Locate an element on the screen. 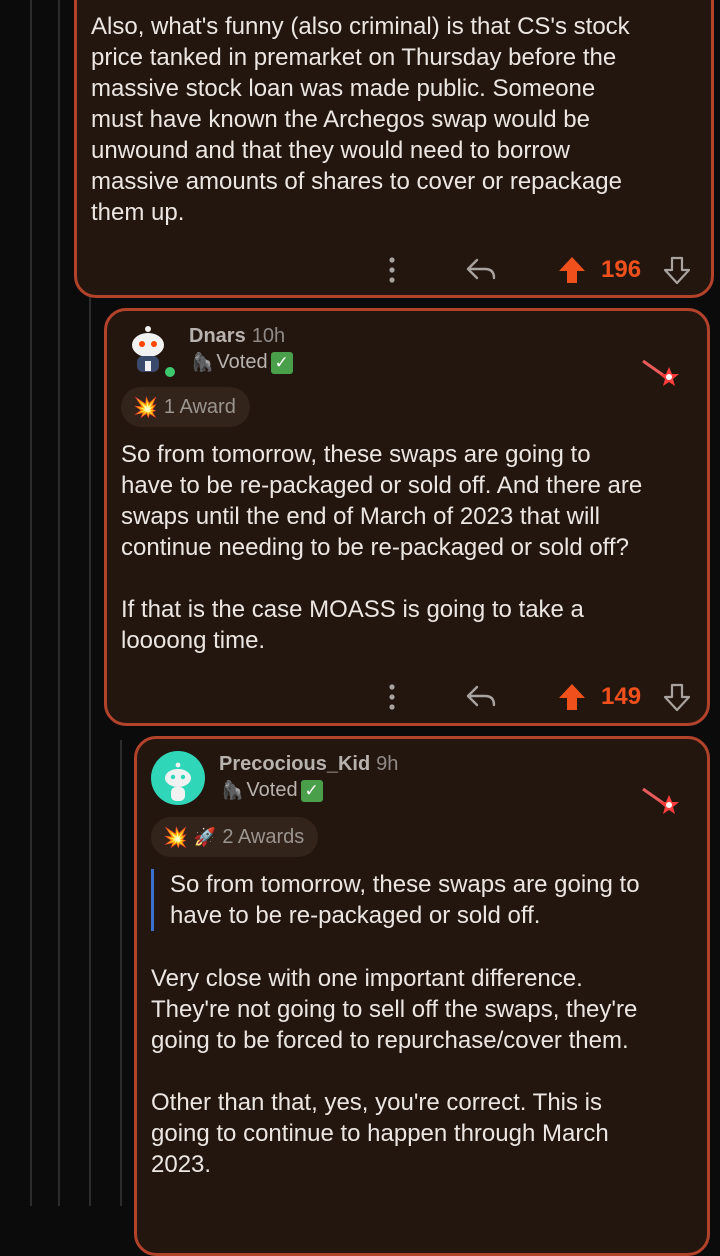 This screenshot has height=1256, width=720. comment-actions: 149 is located at coordinates (410, 697).